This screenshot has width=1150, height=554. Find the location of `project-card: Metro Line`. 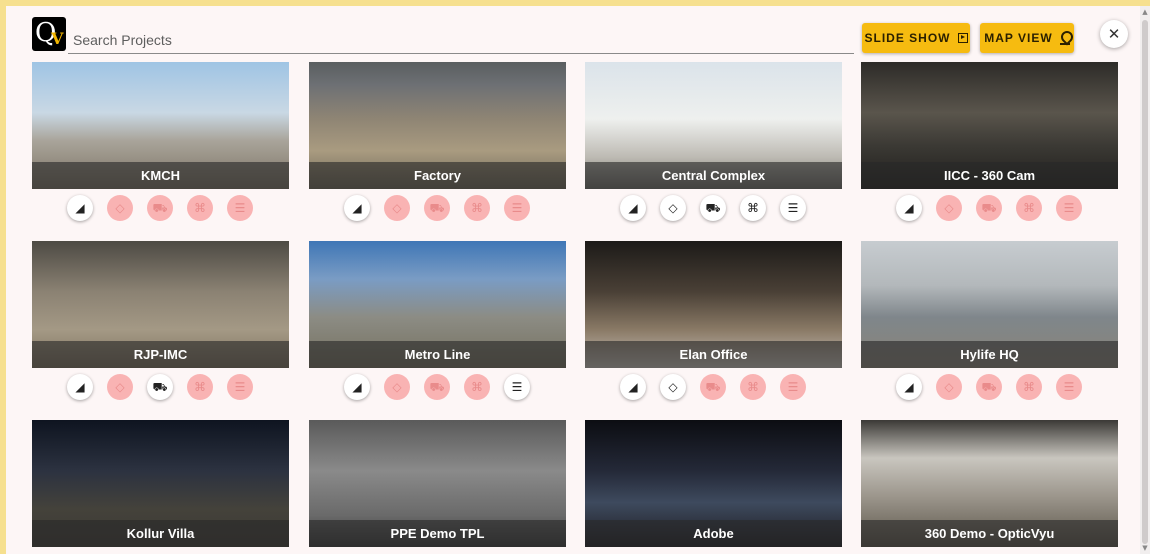

project-card: Metro Line is located at coordinates (437, 304).